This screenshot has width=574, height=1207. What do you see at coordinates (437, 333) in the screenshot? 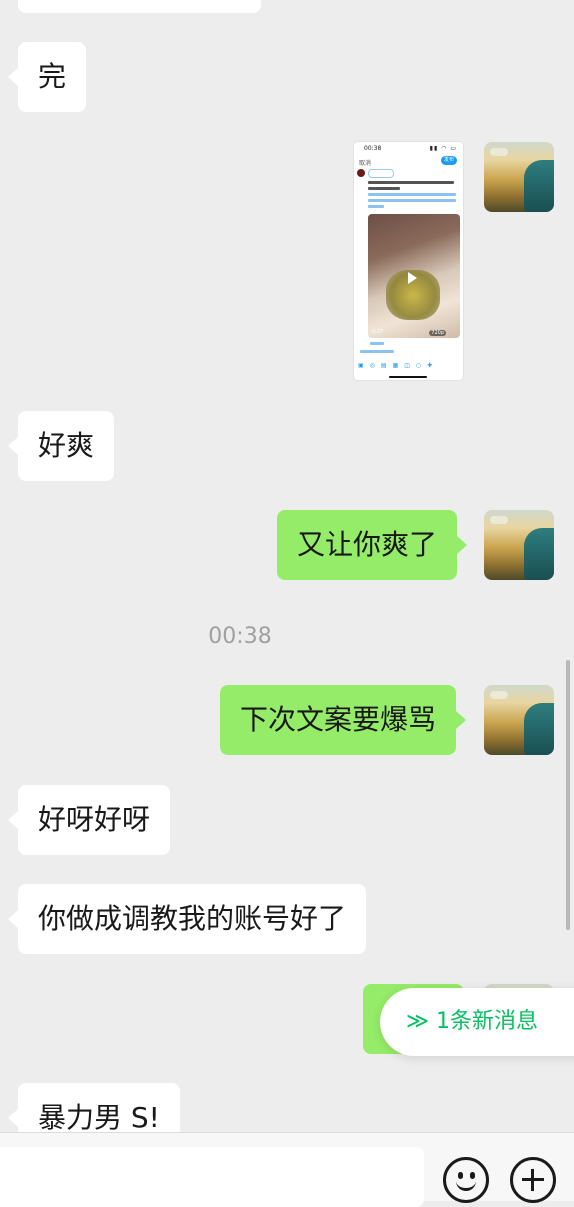
I see `video-quality: 720p` at bounding box center [437, 333].